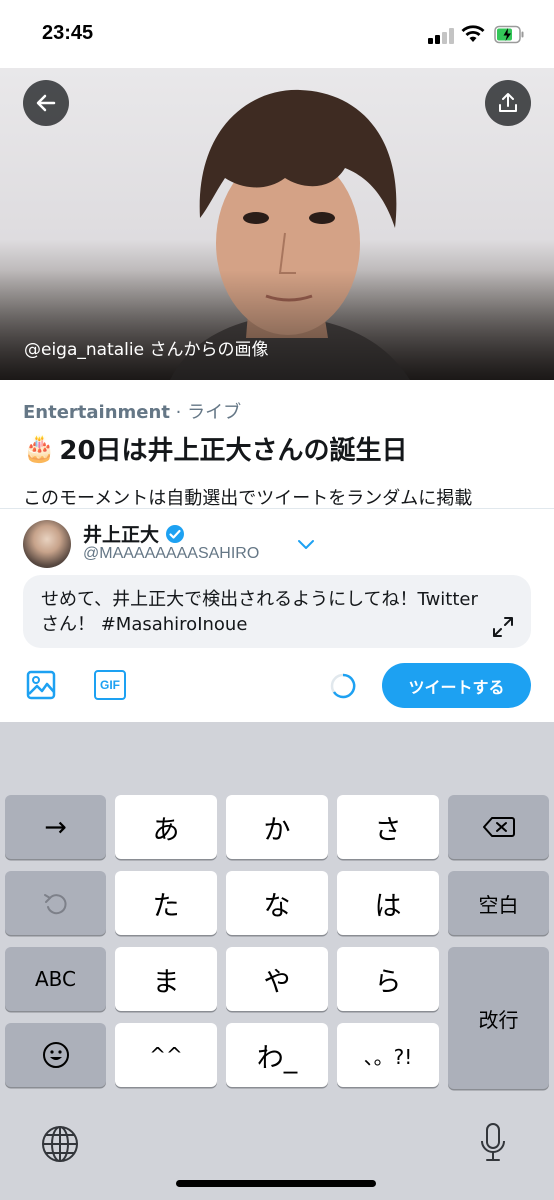 This screenshot has height=1200, width=554. What do you see at coordinates (146, 350) in the screenshot?
I see `image-credit: @eiga_natalie さんからの画像` at bounding box center [146, 350].